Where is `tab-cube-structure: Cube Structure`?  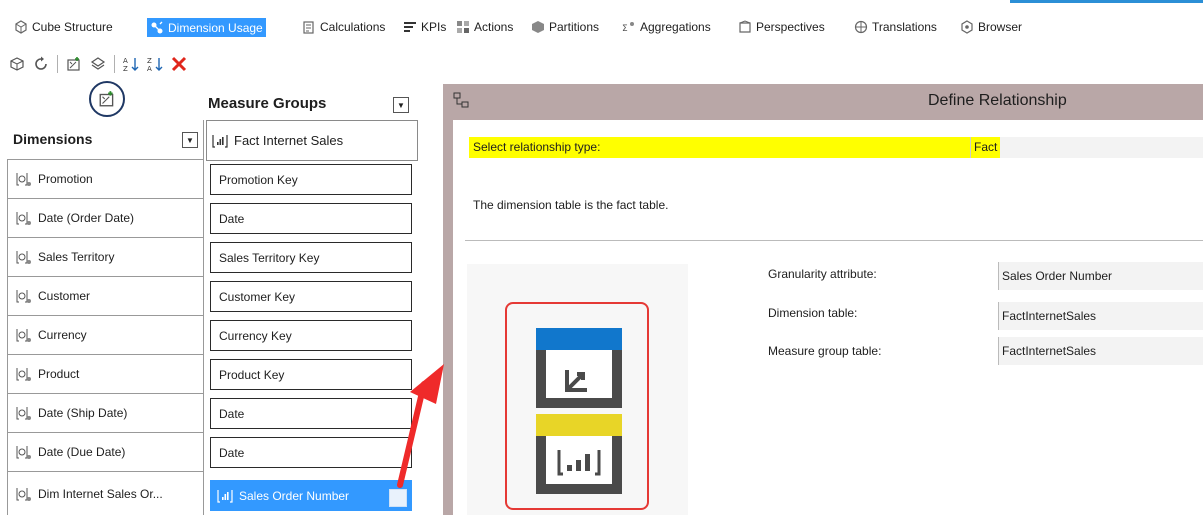
tab-cube-structure: Cube Structure is located at coordinates (63, 27).